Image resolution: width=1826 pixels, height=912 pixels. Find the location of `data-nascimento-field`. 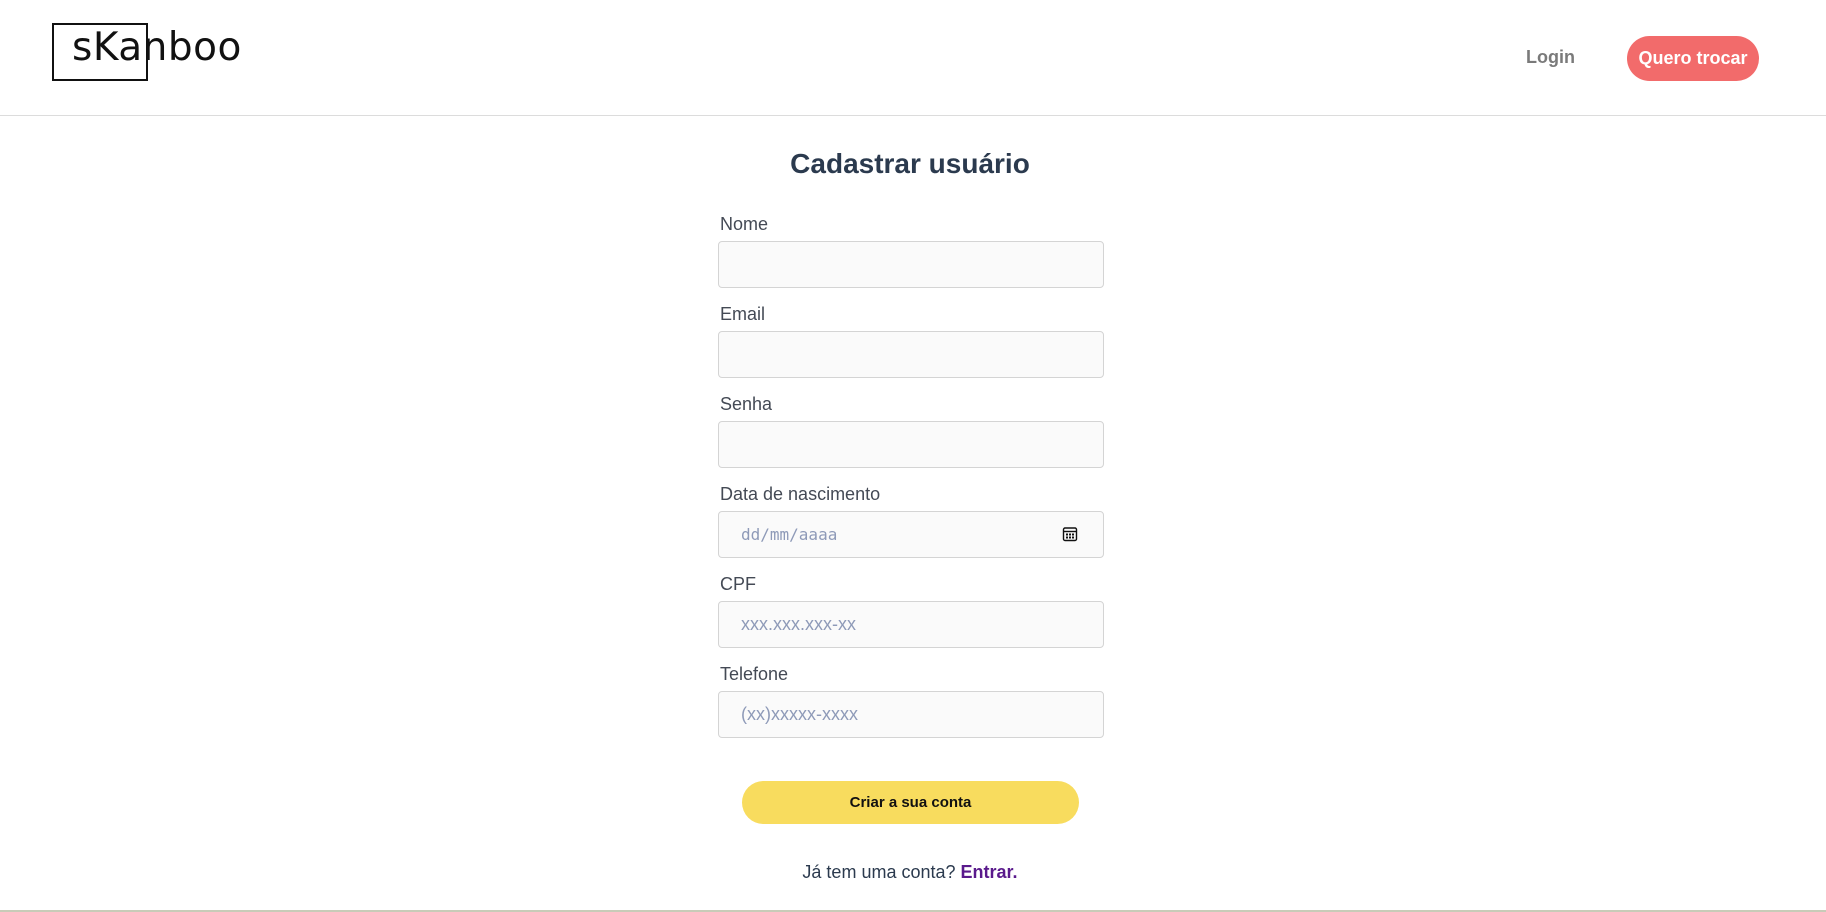

data-nascimento-field is located at coordinates (911, 534).